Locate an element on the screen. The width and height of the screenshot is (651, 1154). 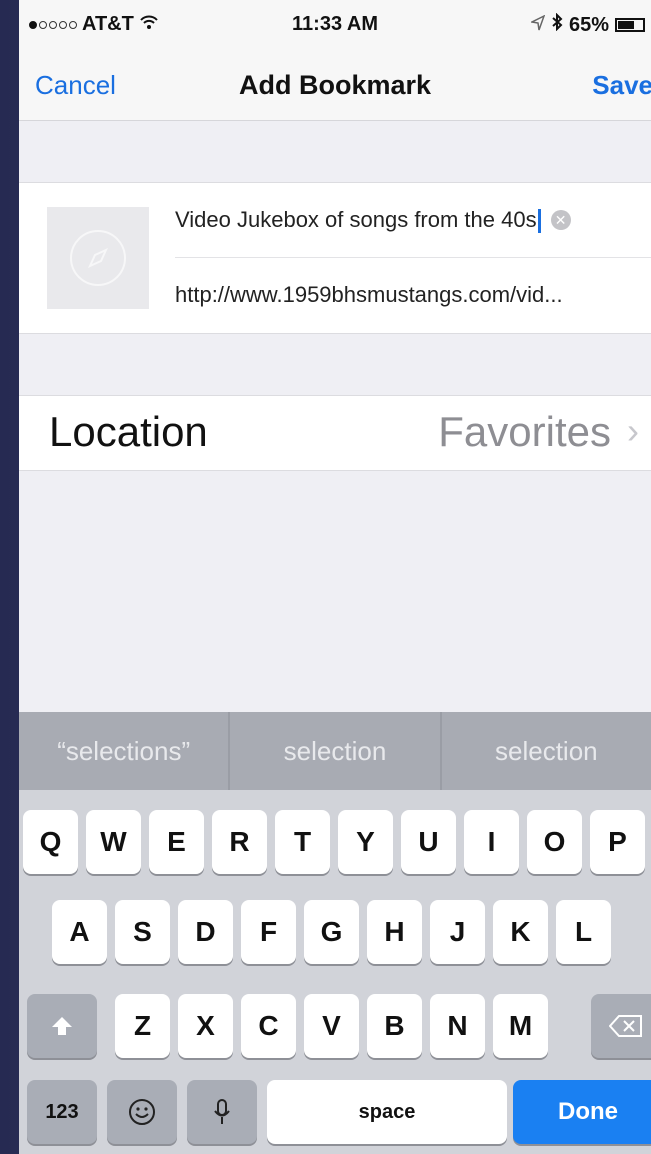
space-key: space is located at coordinates (387, 1112).